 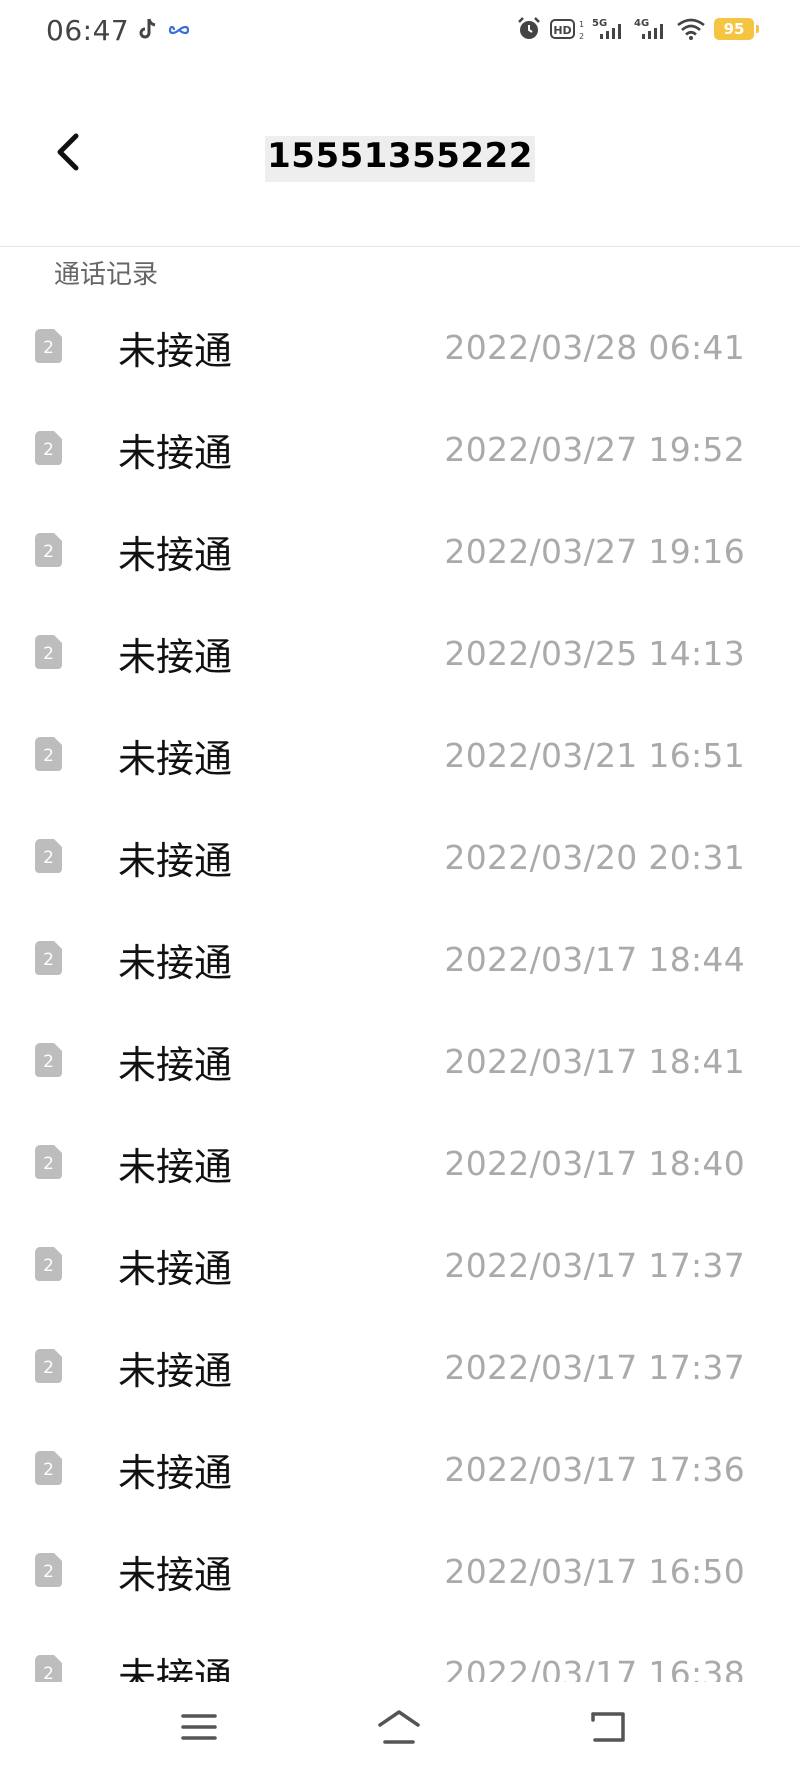 I want to click on call-time: 2022/03/21 16:51, so click(x=594, y=755).